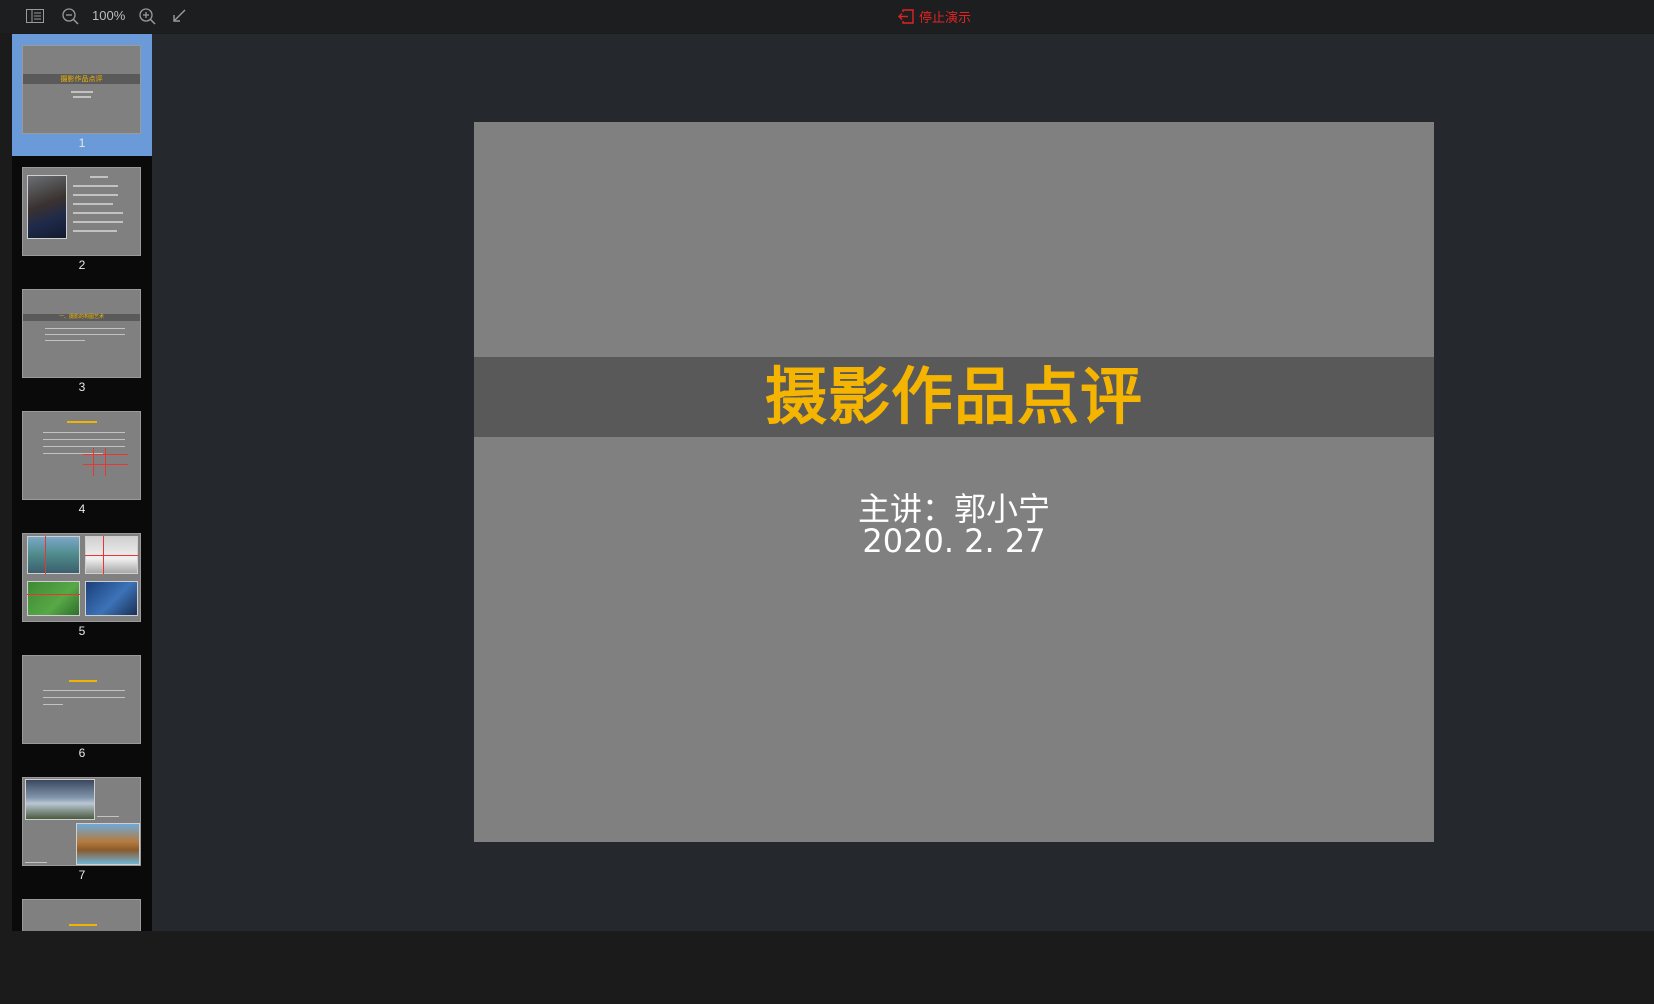 The image size is (1654, 1004). Describe the element at coordinates (81, 317) in the screenshot. I see `thumbnail-title: 一、摄影的构图艺术` at that location.